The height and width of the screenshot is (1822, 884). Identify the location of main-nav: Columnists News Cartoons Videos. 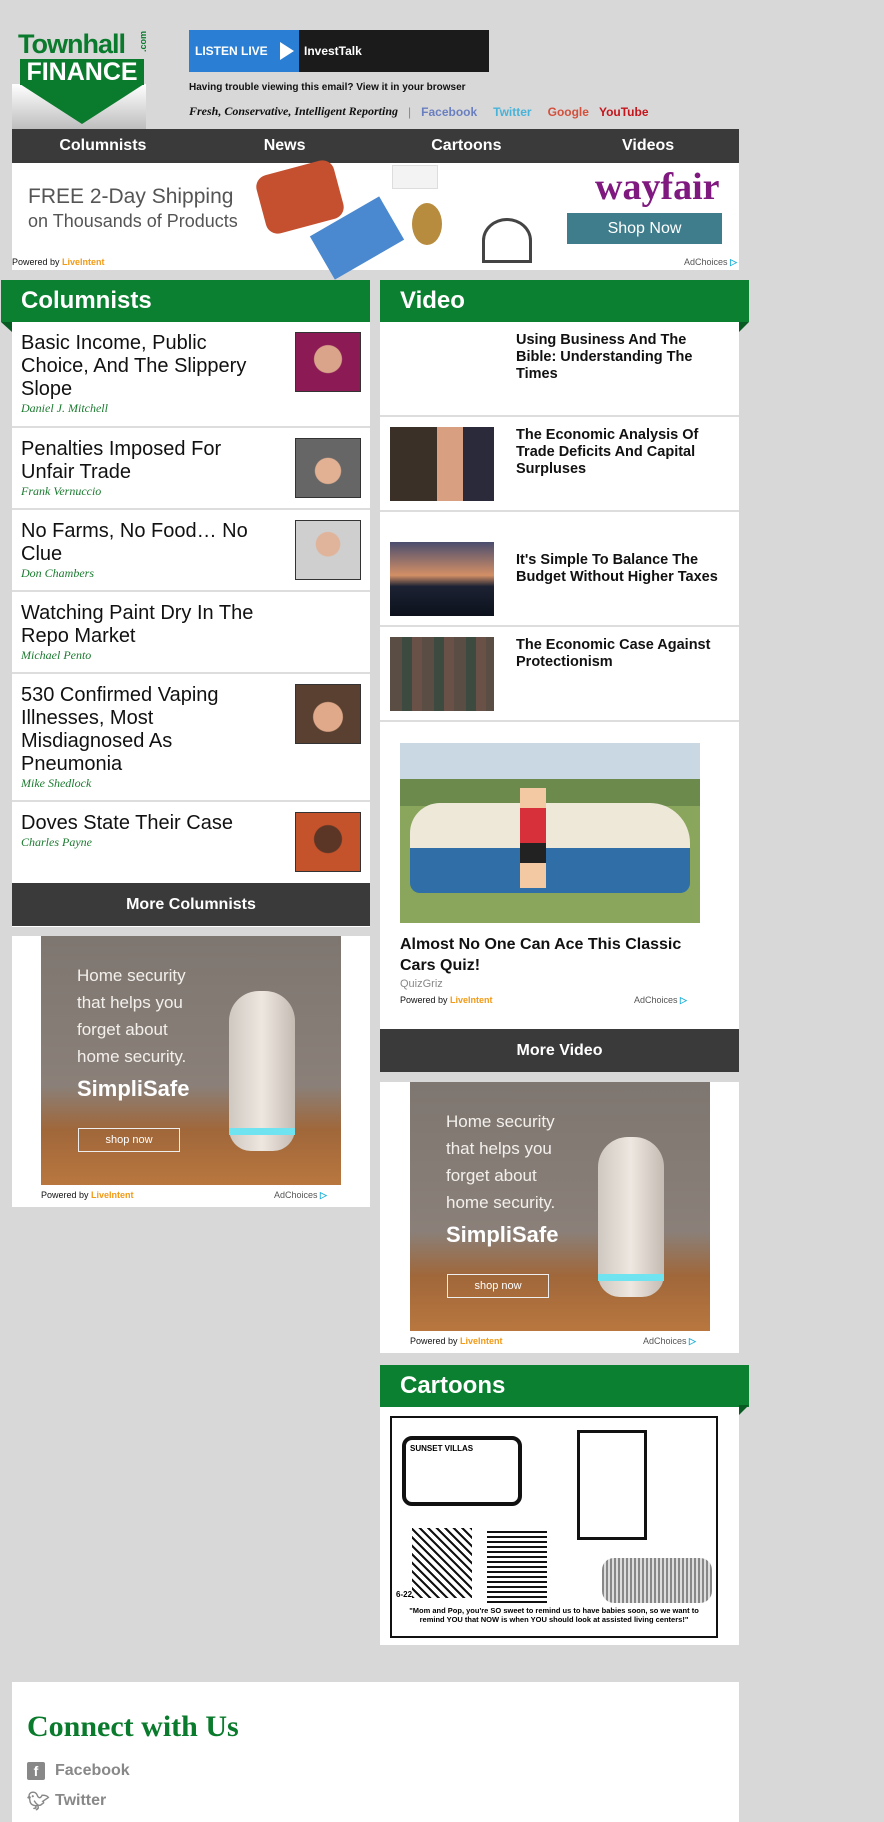
(375, 146).